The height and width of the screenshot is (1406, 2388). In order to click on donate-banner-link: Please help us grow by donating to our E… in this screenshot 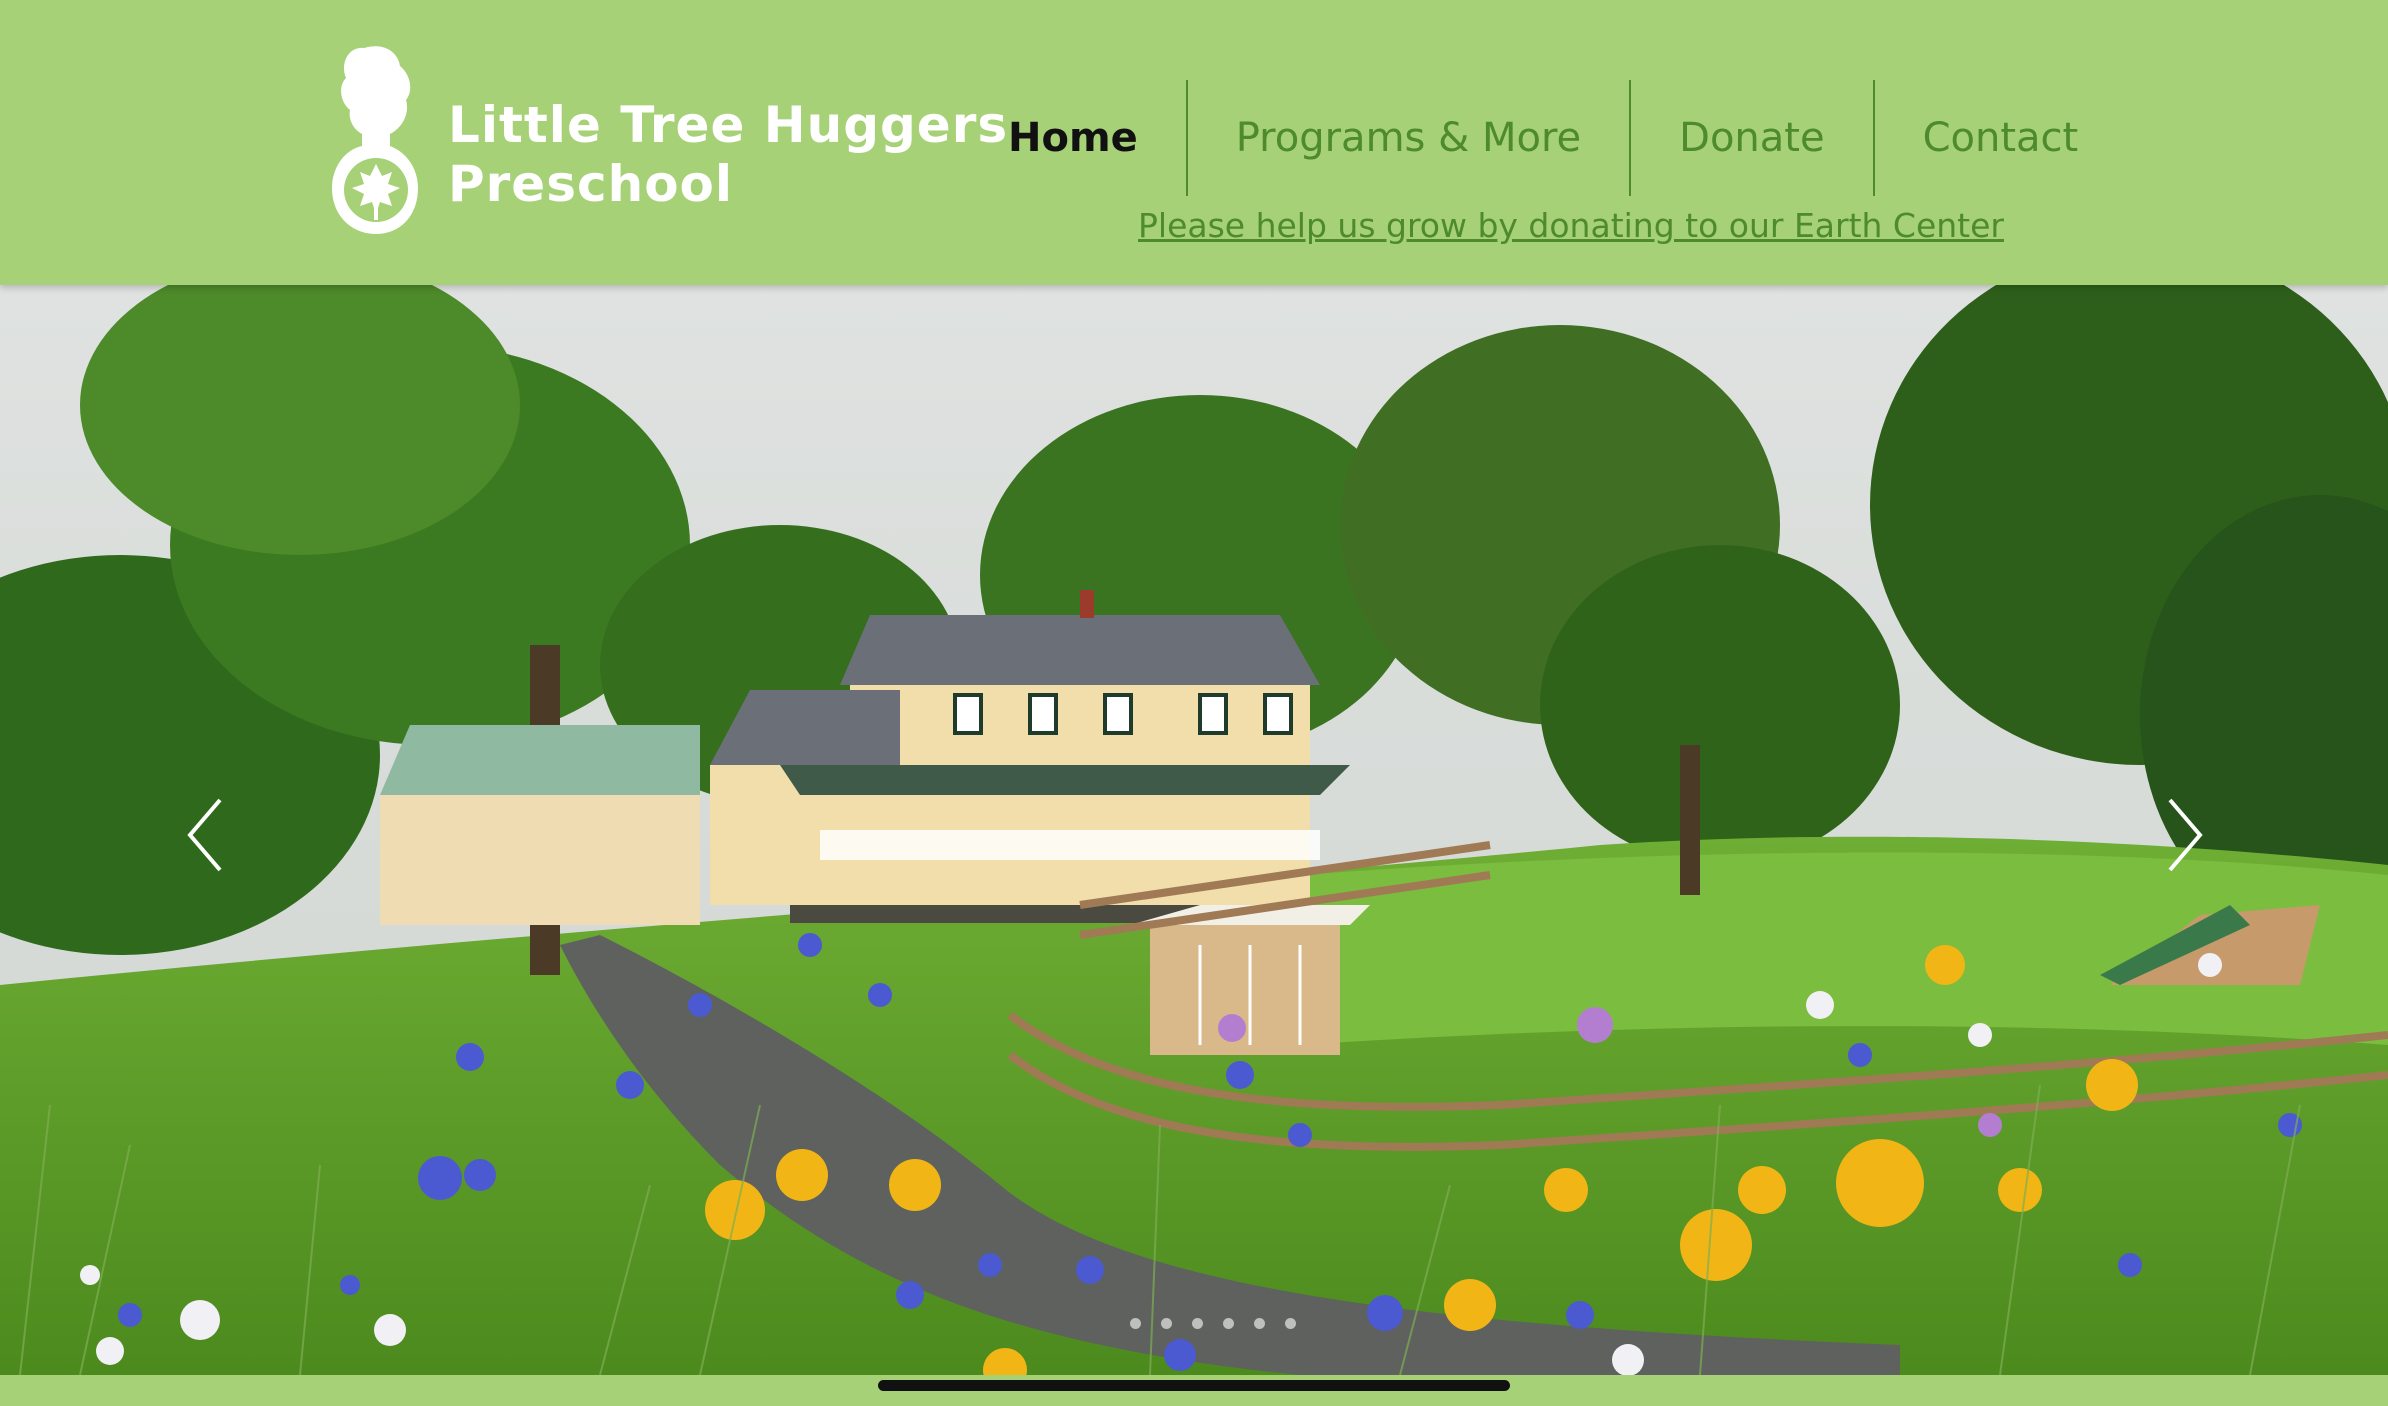, I will do `click(1571, 225)`.